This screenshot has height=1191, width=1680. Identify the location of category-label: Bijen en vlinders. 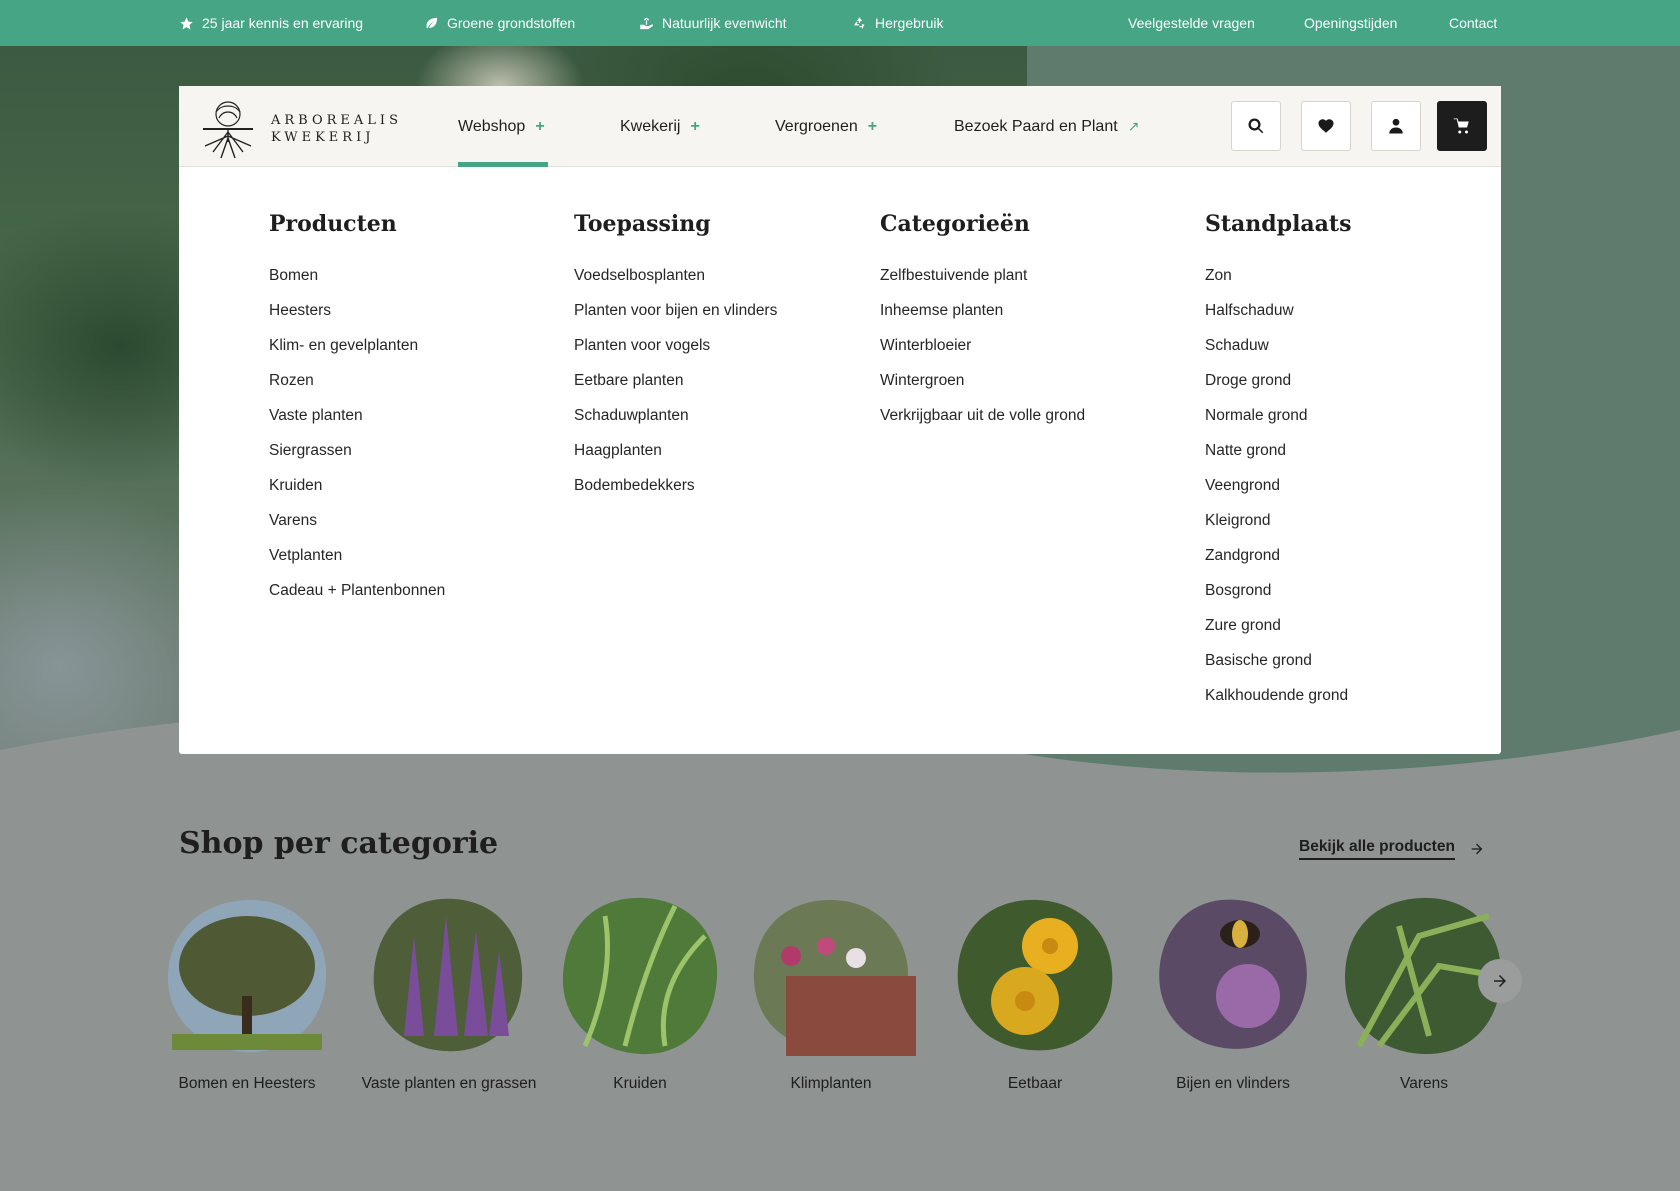
(1233, 1083).